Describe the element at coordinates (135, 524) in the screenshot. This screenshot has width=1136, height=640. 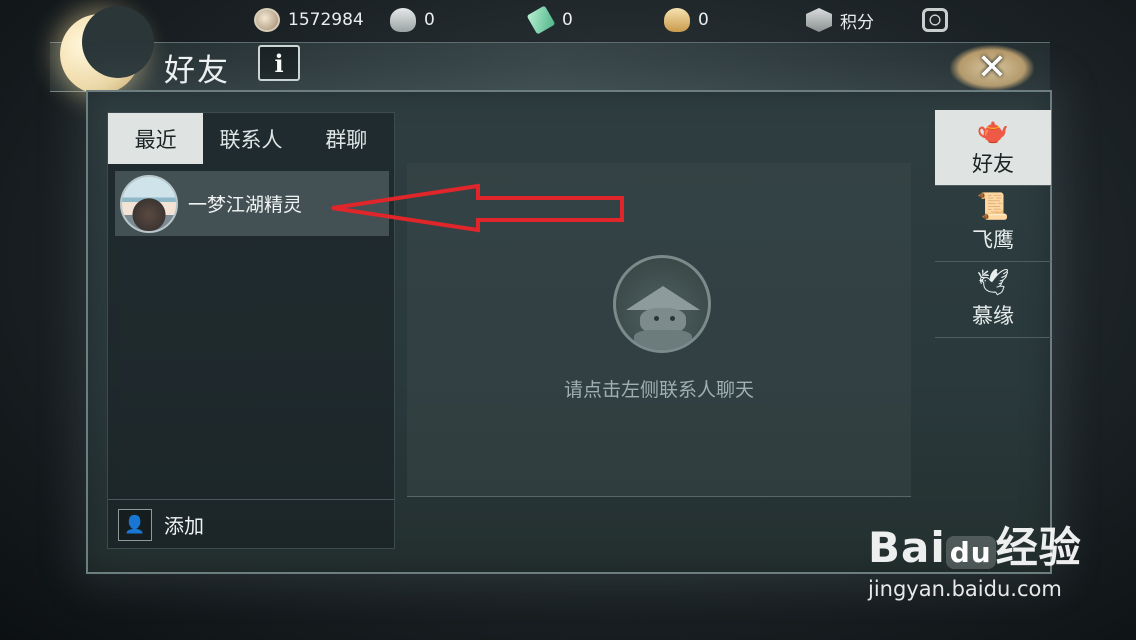
I see `add-user-icon: 👤` at that location.